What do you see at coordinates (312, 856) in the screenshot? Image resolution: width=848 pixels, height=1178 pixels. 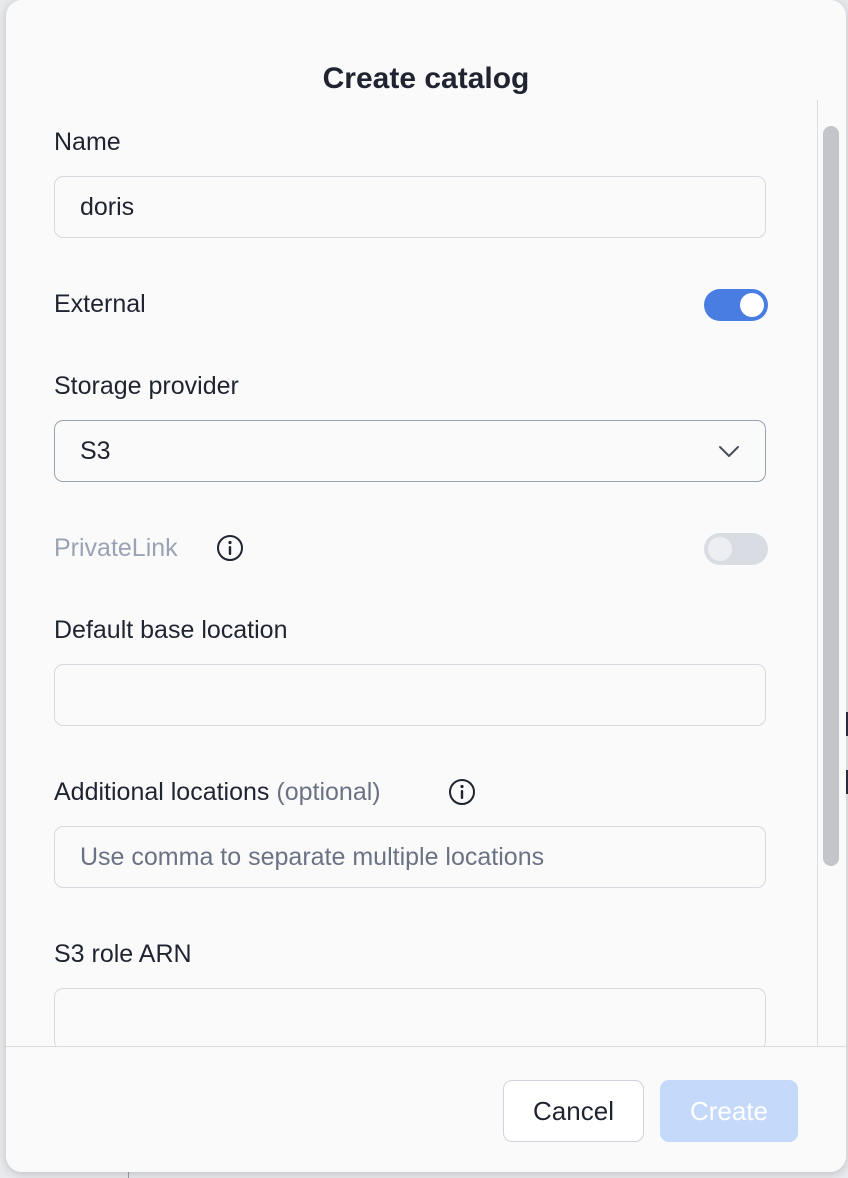 I see `additional-locations-placeholder: Use comma to separate multiple locations` at bounding box center [312, 856].